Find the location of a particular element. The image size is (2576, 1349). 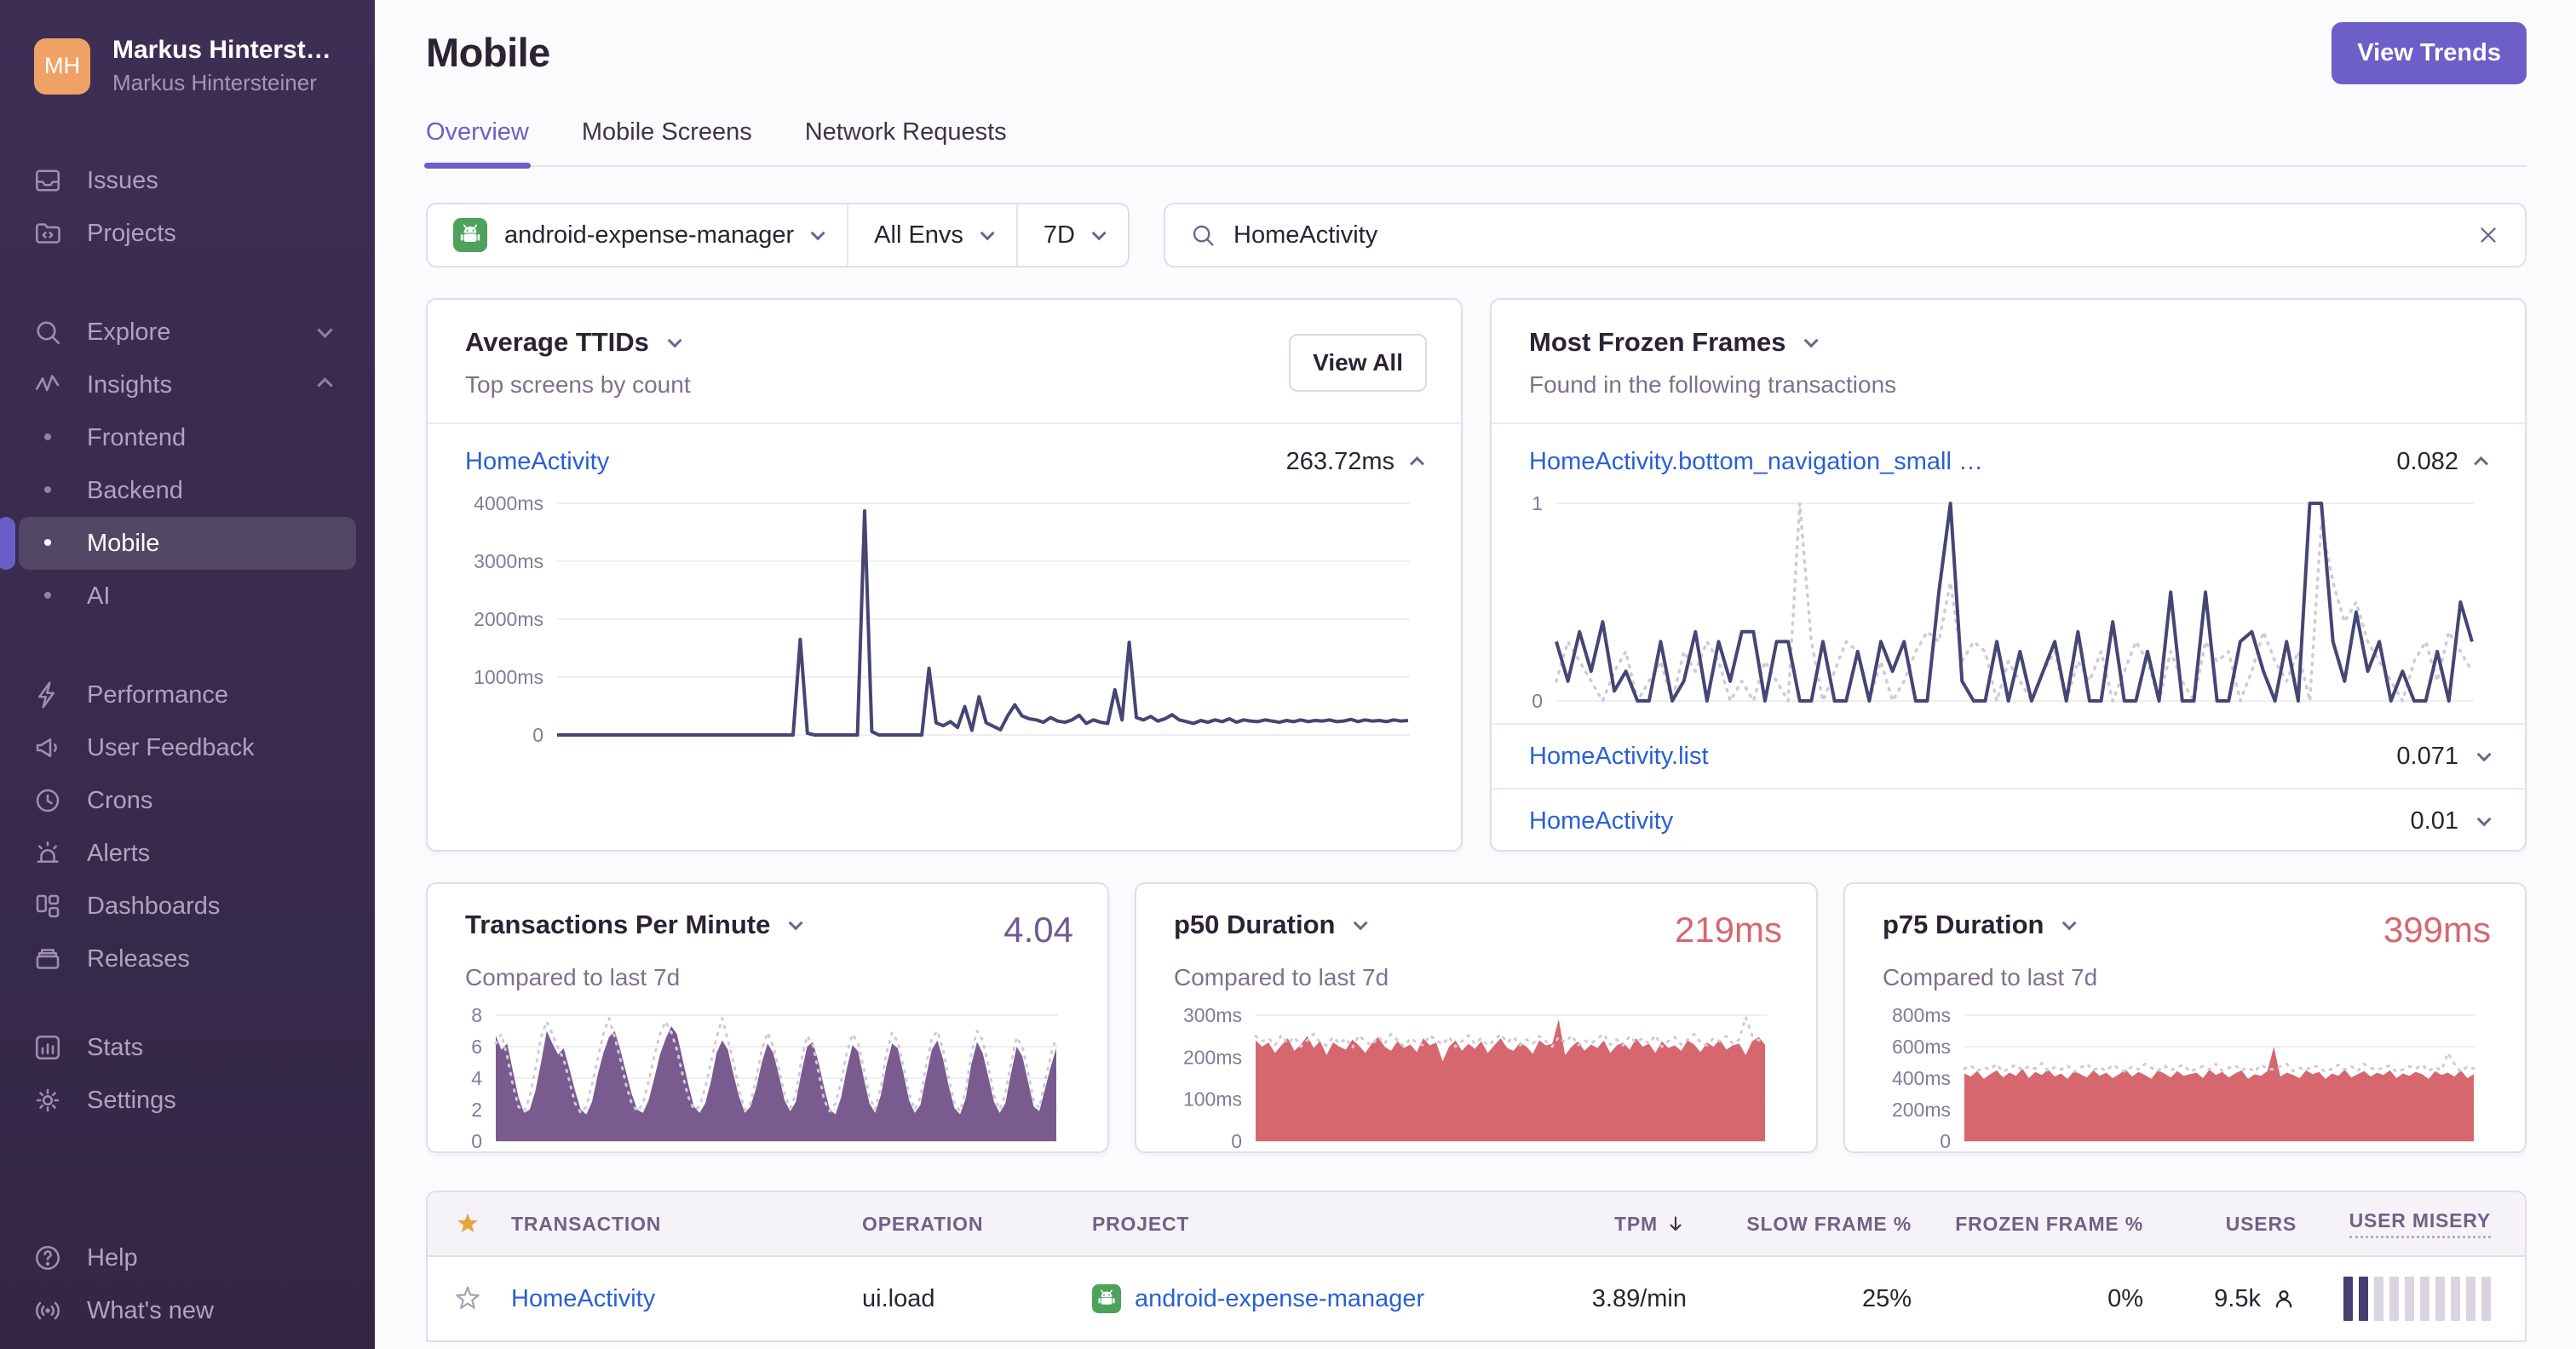

date-range-selector: 7D is located at coordinates (1072, 235).